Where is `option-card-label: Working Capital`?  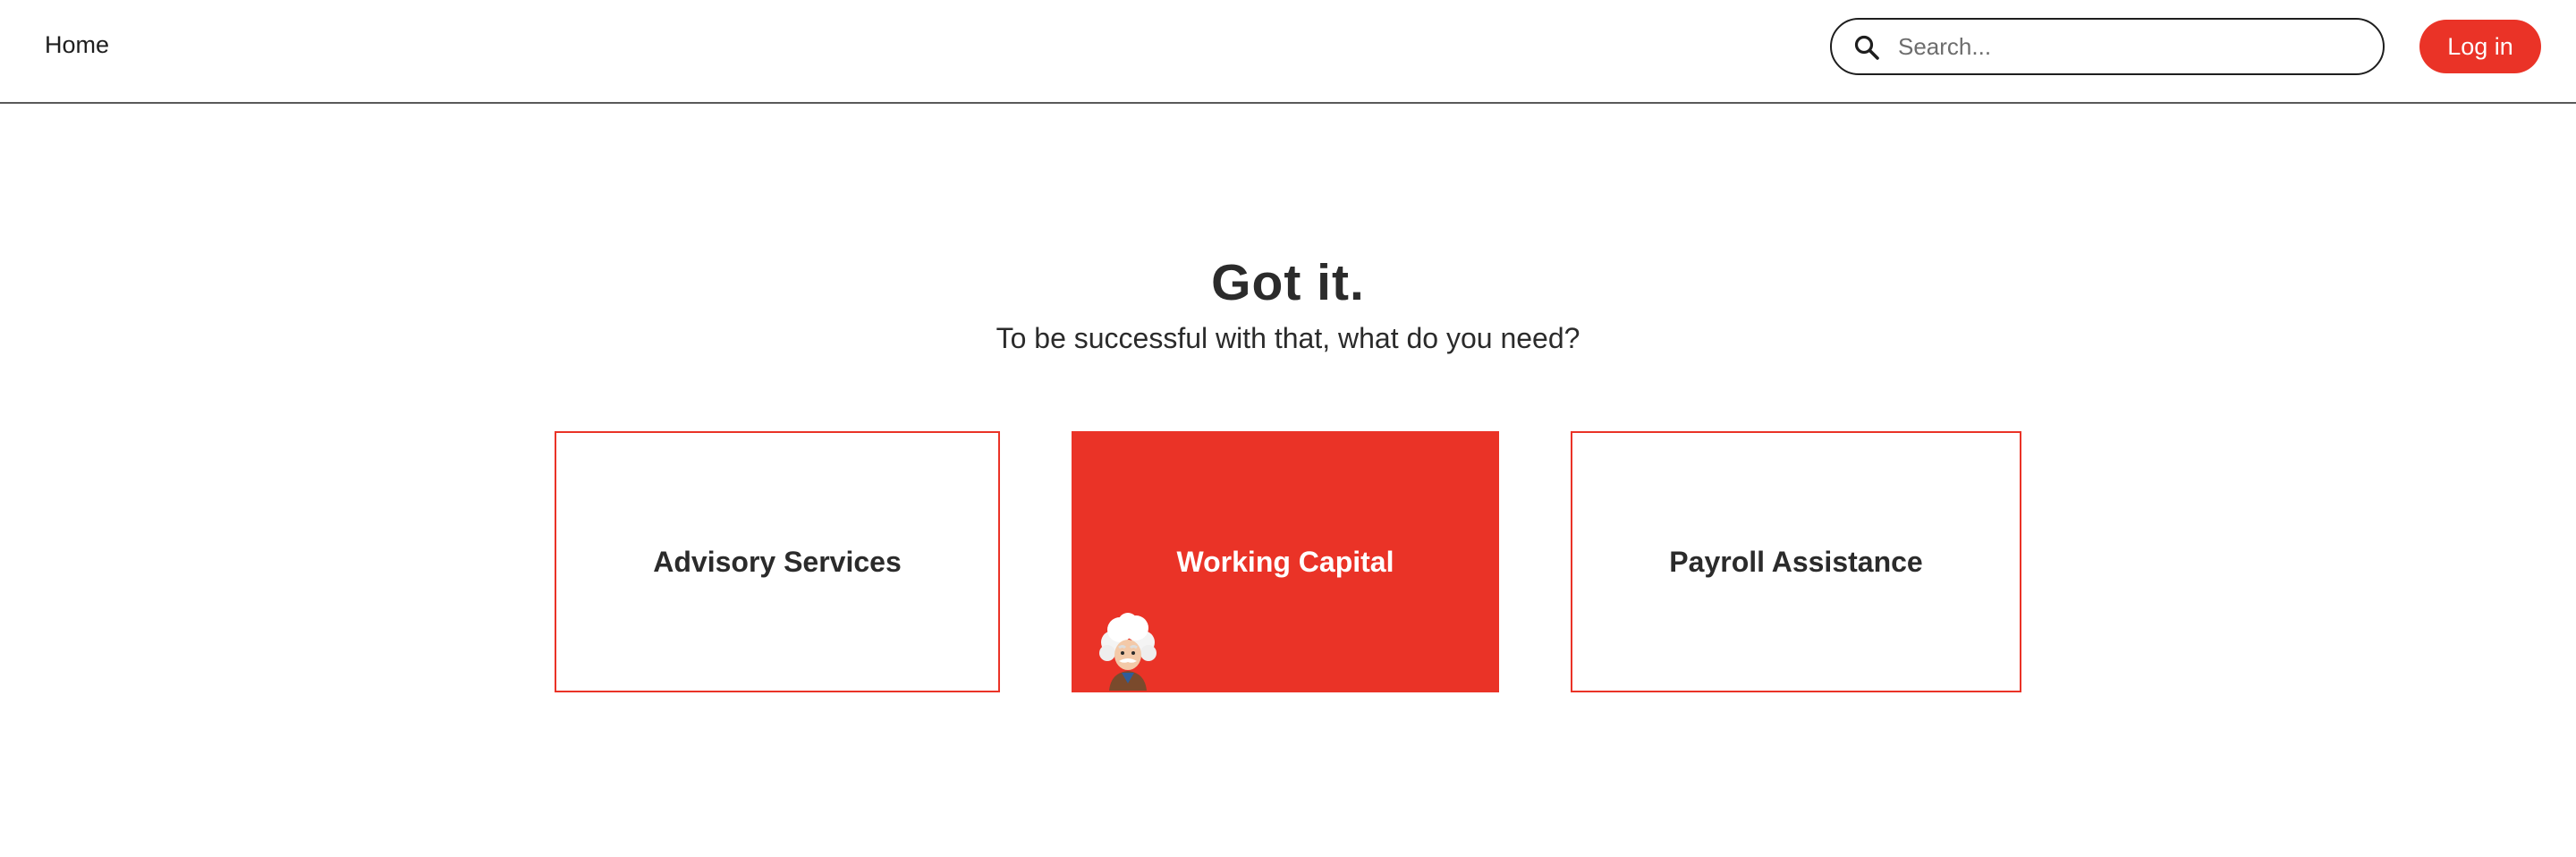 option-card-label: Working Capital is located at coordinates (1285, 561).